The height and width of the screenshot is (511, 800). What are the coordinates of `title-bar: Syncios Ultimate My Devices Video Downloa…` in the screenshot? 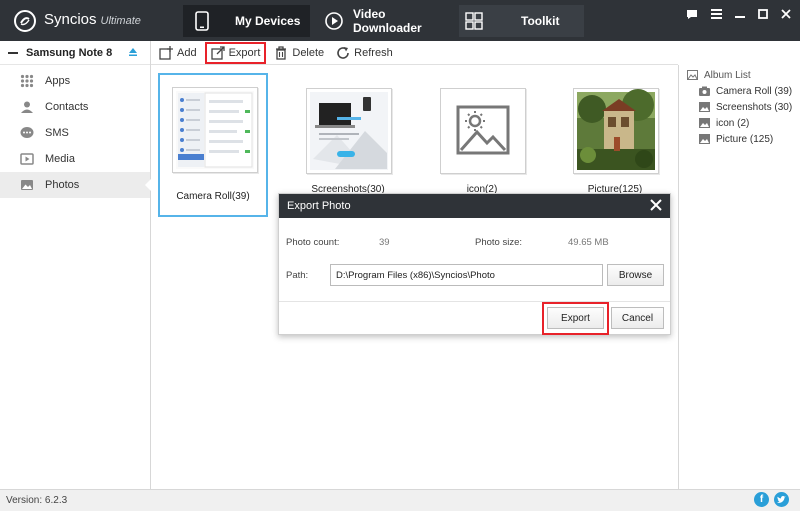 It's located at (400, 20).